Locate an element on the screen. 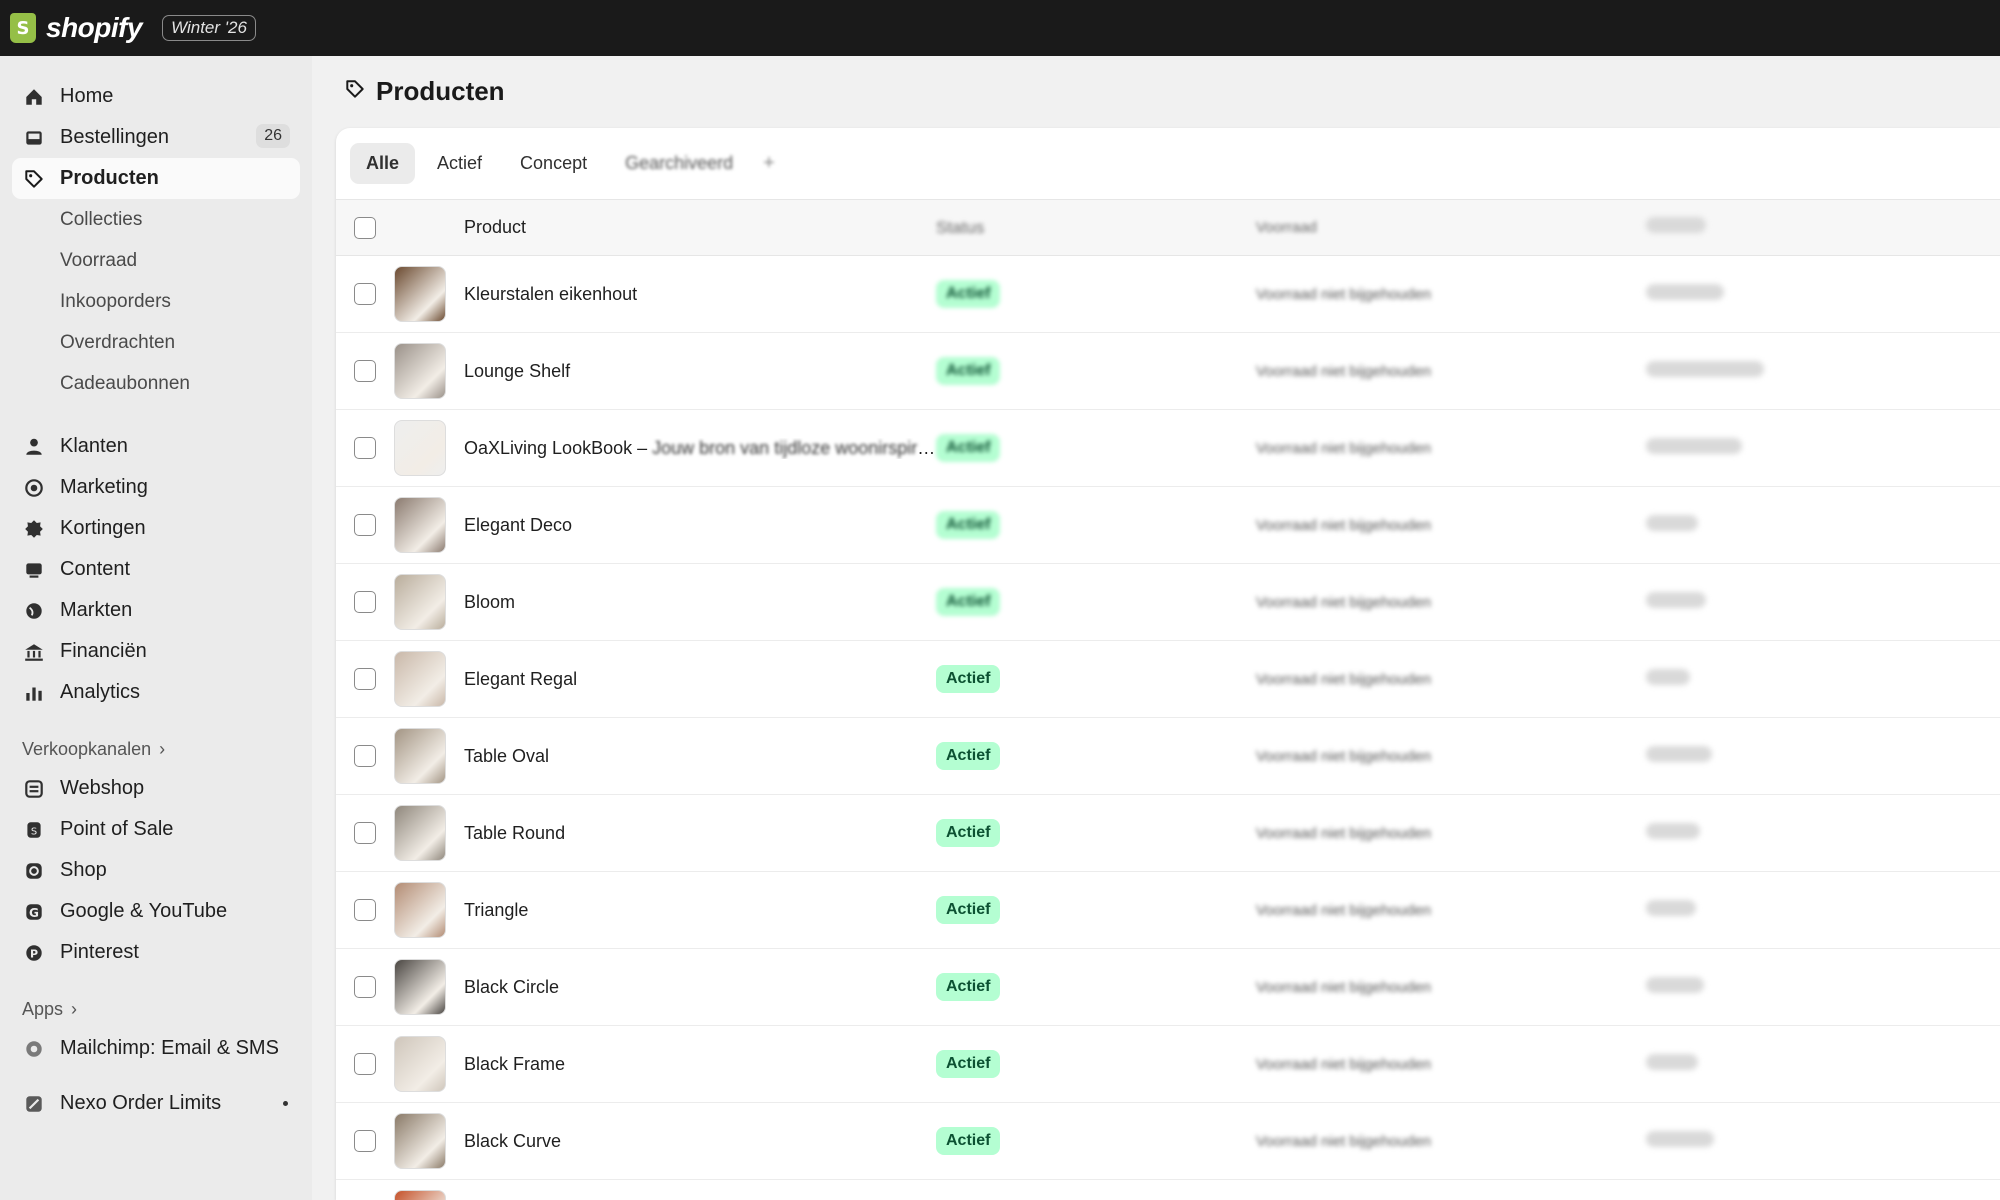 The width and height of the screenshot is (2000, 1200). sidebar-subitem-voorraad: Voorraad is located at coordinates (156, 260).